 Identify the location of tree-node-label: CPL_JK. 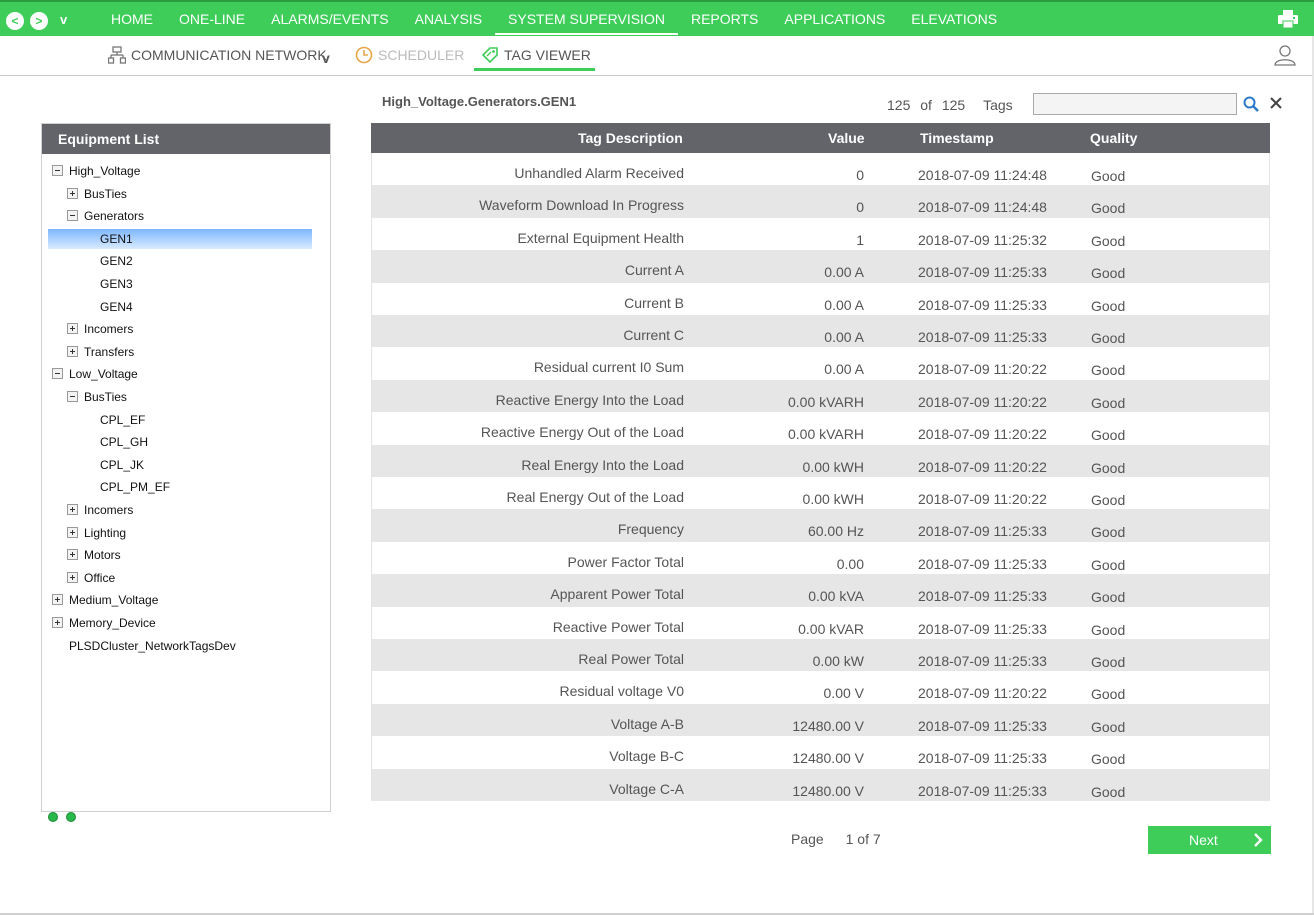
(122, 464).